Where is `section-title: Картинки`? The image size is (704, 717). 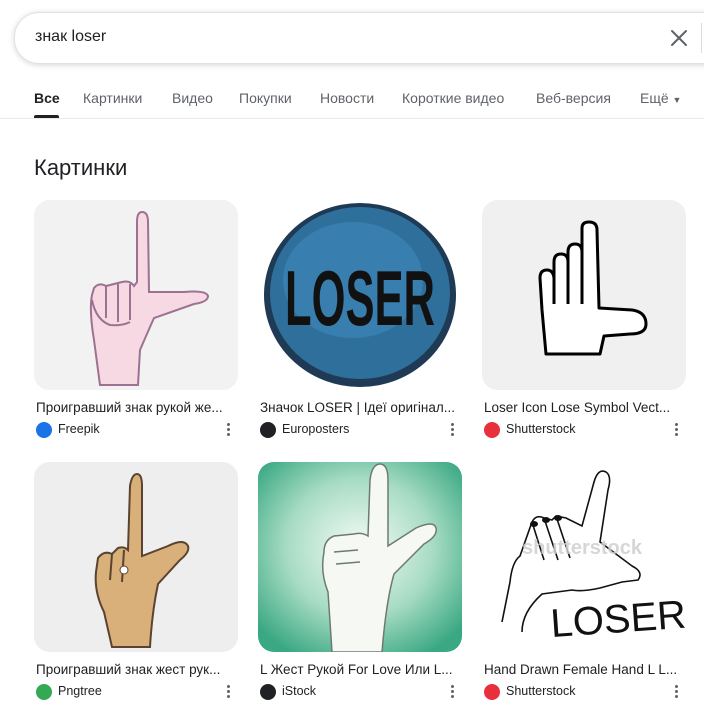 section-title: Картинки is located at coordinates (81, 167).